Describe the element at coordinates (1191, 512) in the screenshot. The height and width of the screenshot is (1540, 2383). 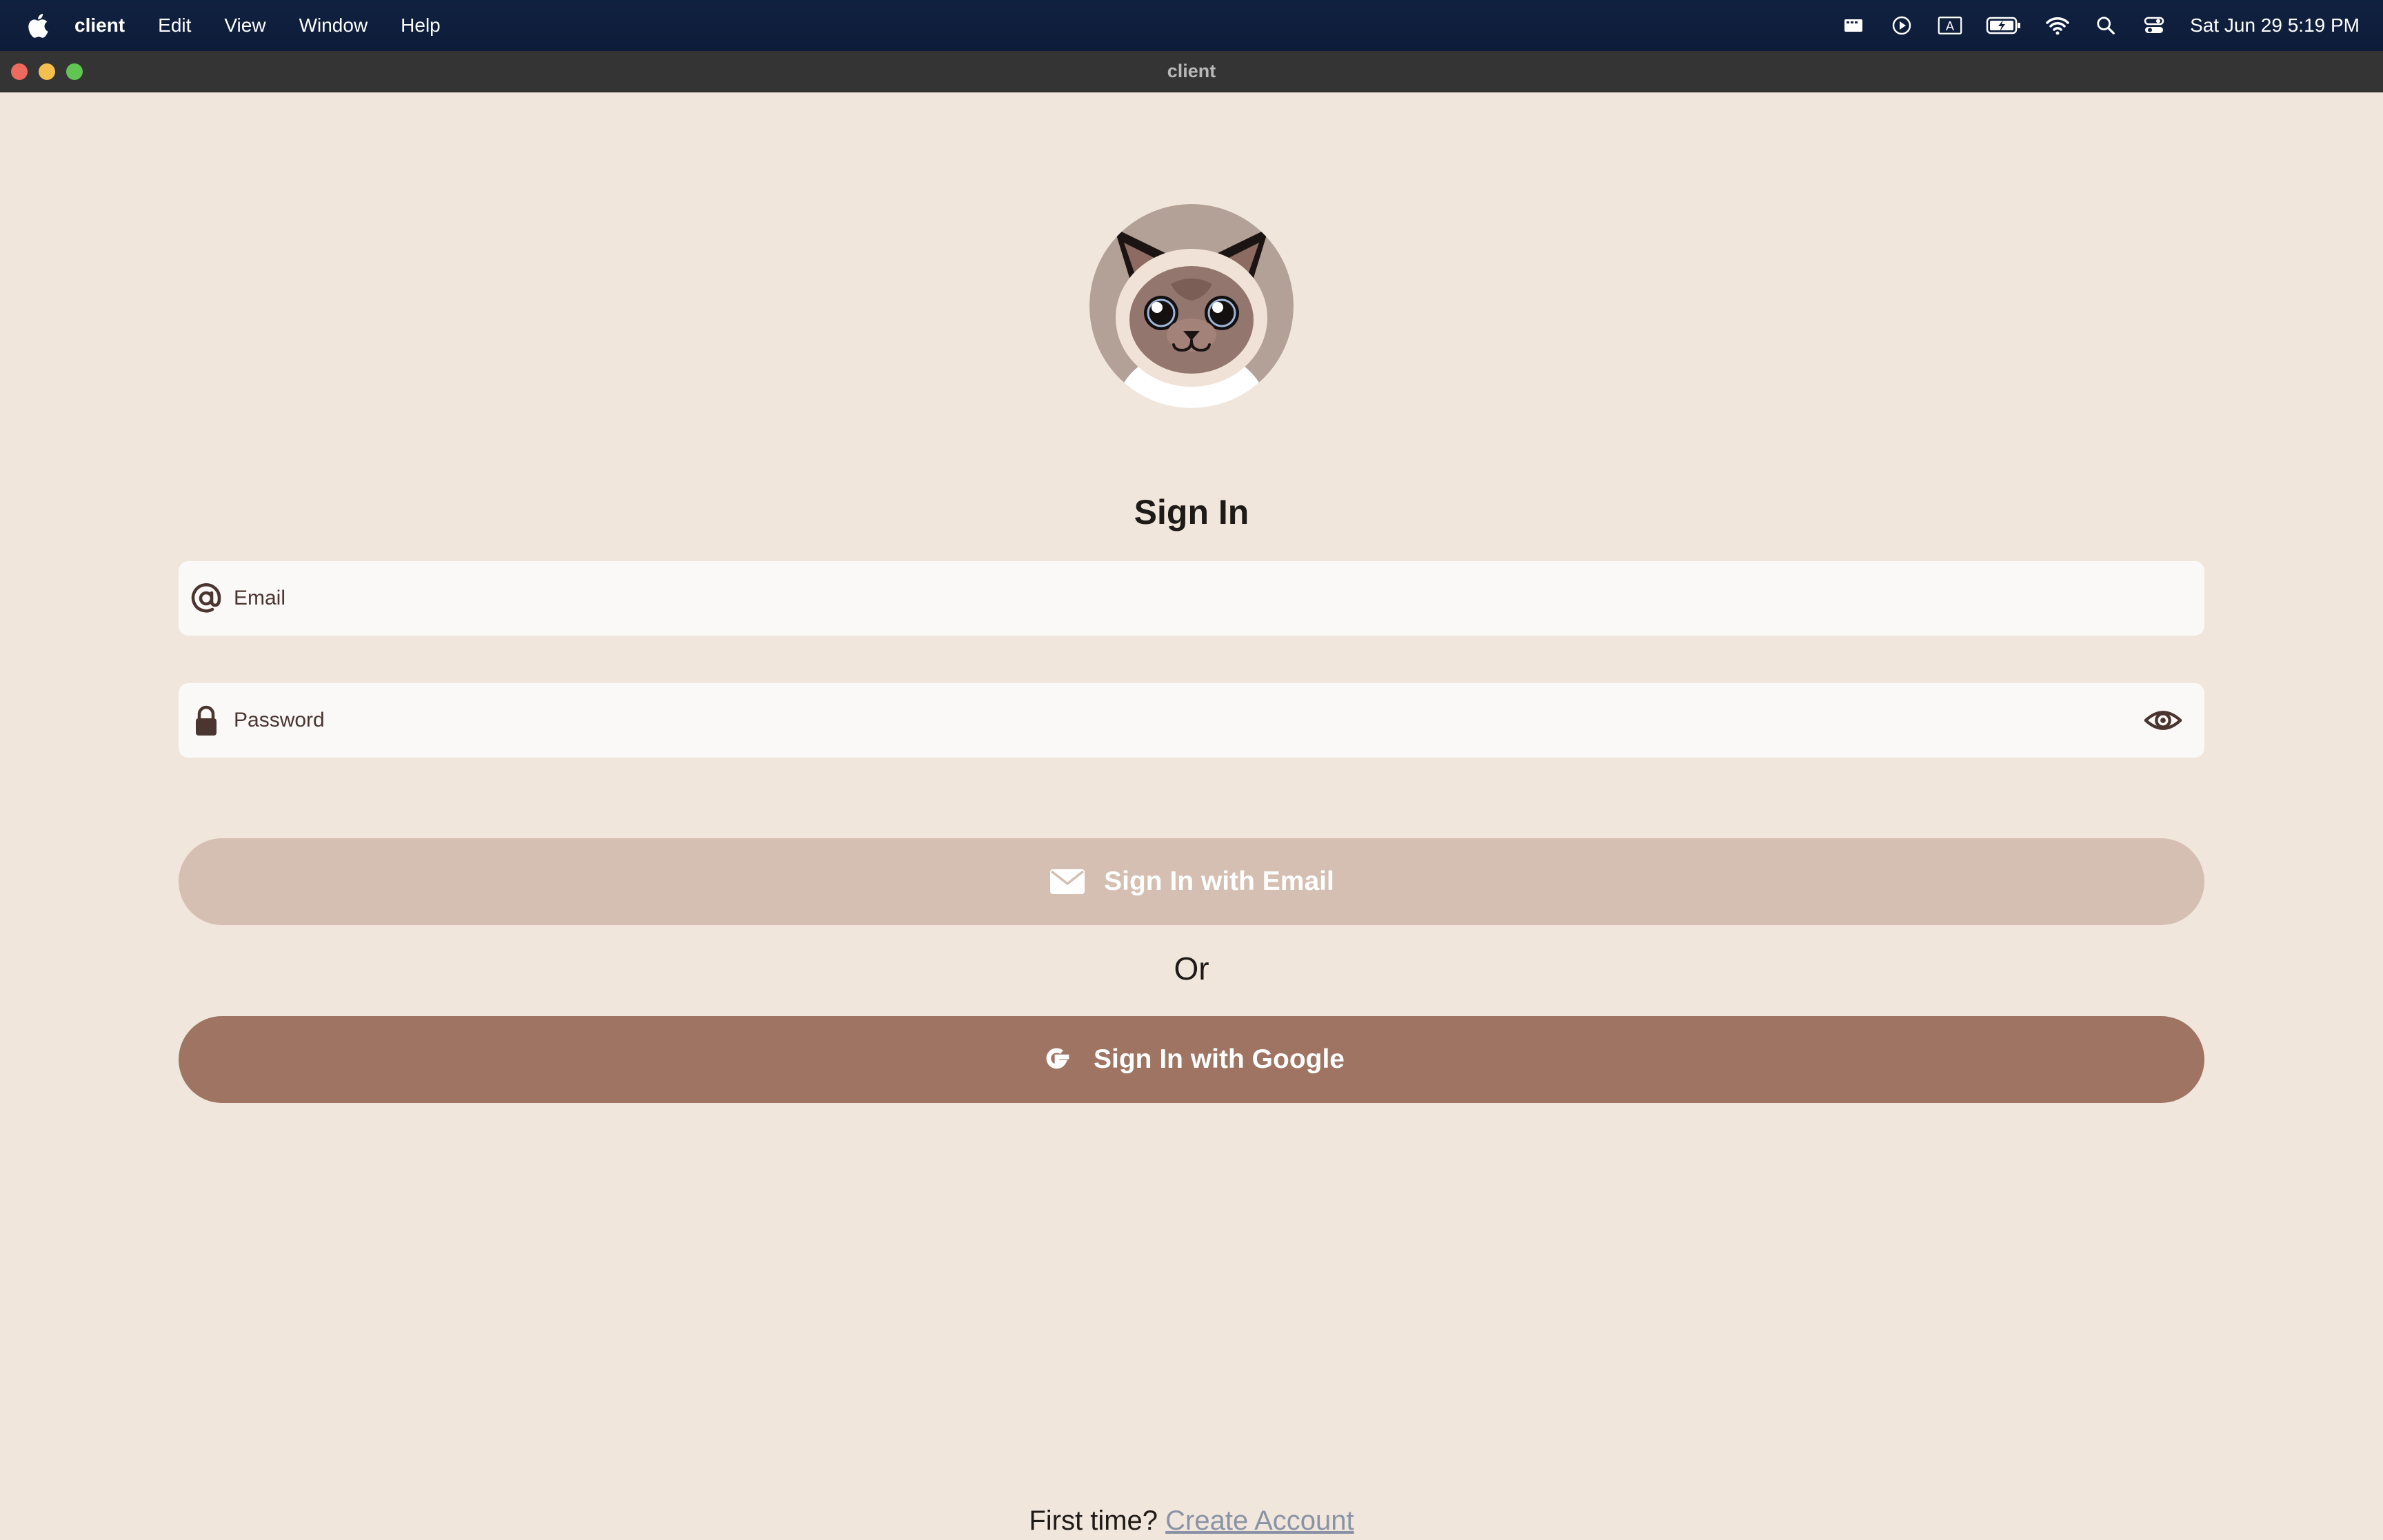
I see `page-title: Sign In` at that location.